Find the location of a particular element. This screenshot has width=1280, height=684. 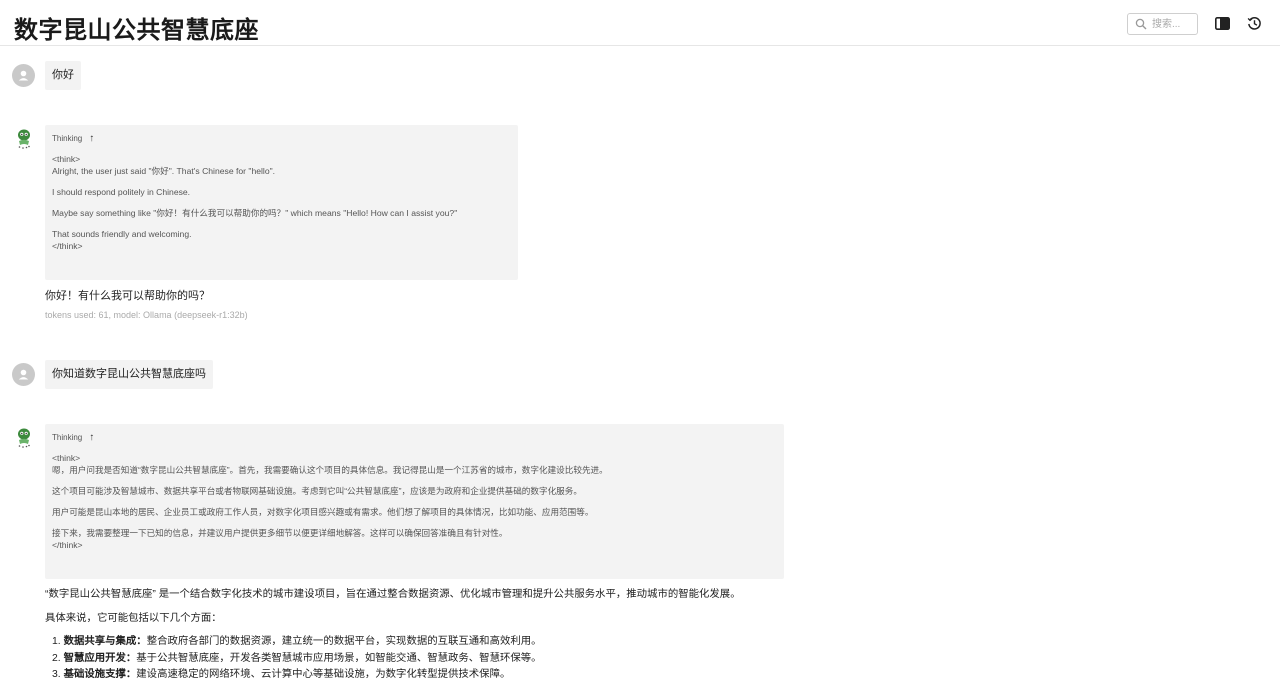

user-message: 你知道数字昆山公共智慧底座吗 is located at coordinates (129, 374).